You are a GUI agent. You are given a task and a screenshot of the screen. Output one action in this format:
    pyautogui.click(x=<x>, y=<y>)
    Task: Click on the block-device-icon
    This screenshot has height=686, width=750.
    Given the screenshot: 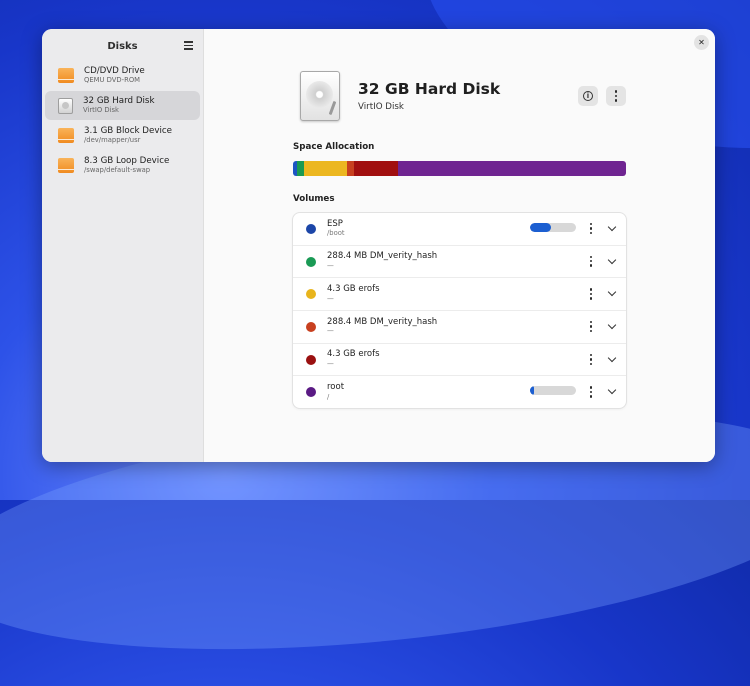 What is the action you would take?
    pyautogui.click(x=66, y=135)
    